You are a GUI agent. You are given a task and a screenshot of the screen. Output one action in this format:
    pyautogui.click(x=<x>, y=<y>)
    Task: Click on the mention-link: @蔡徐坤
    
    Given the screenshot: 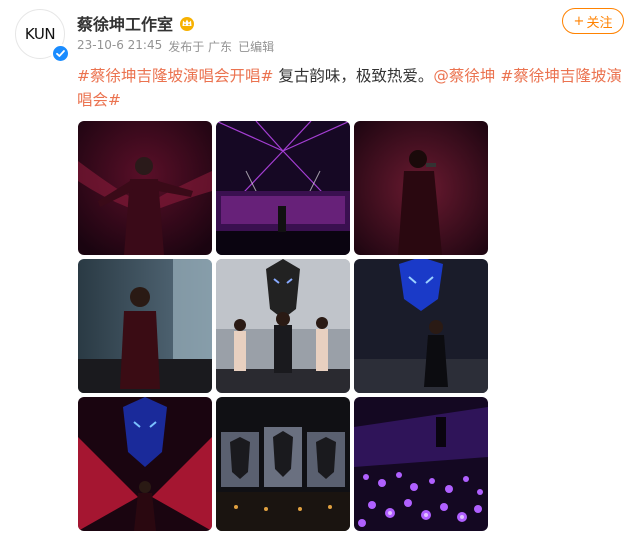 What is the action you would take?
    pyautogui.click(x=464, y=76)
    